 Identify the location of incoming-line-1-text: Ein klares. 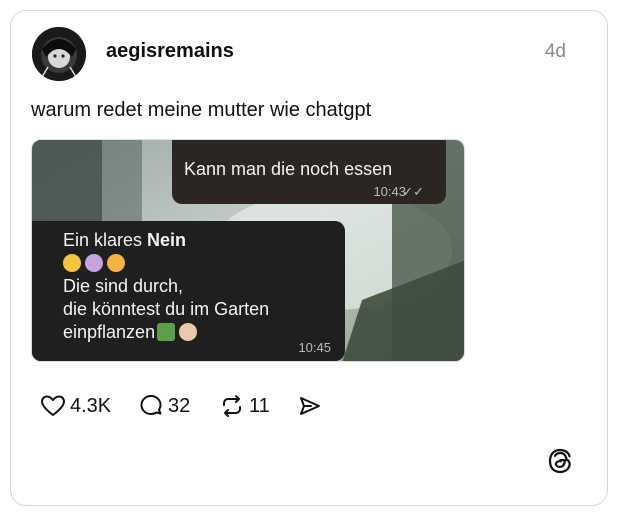
(105, 240).